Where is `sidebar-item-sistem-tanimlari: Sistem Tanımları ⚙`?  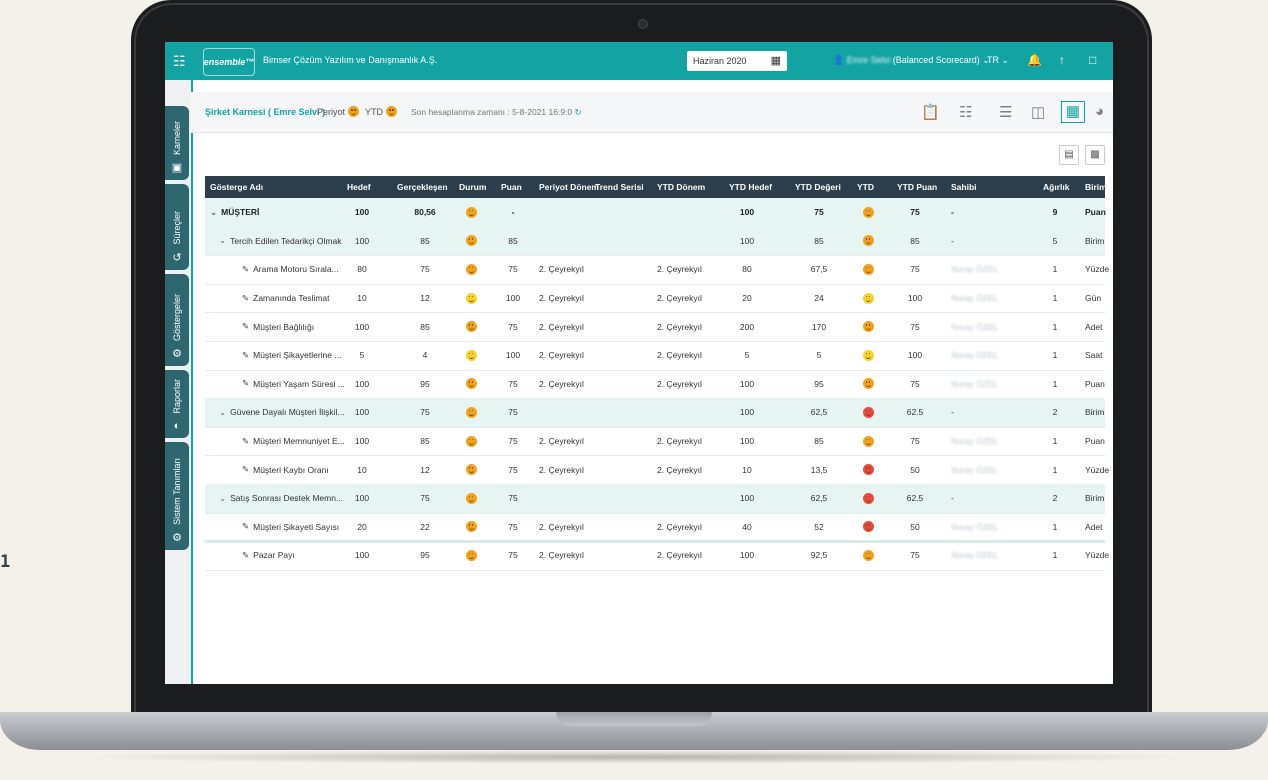
sidebar-item-sistem-tanimlari: Sistem Tanımları ⚙ is located at coordinates (177, 496).